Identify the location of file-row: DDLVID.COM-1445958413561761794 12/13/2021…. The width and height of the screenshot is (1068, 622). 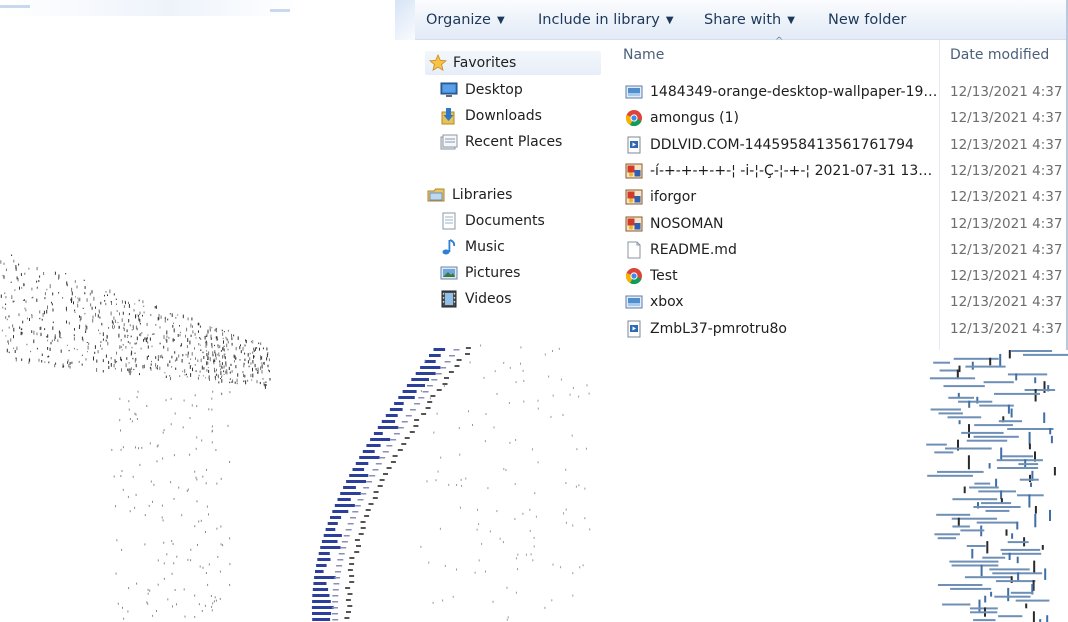
(845, 145).